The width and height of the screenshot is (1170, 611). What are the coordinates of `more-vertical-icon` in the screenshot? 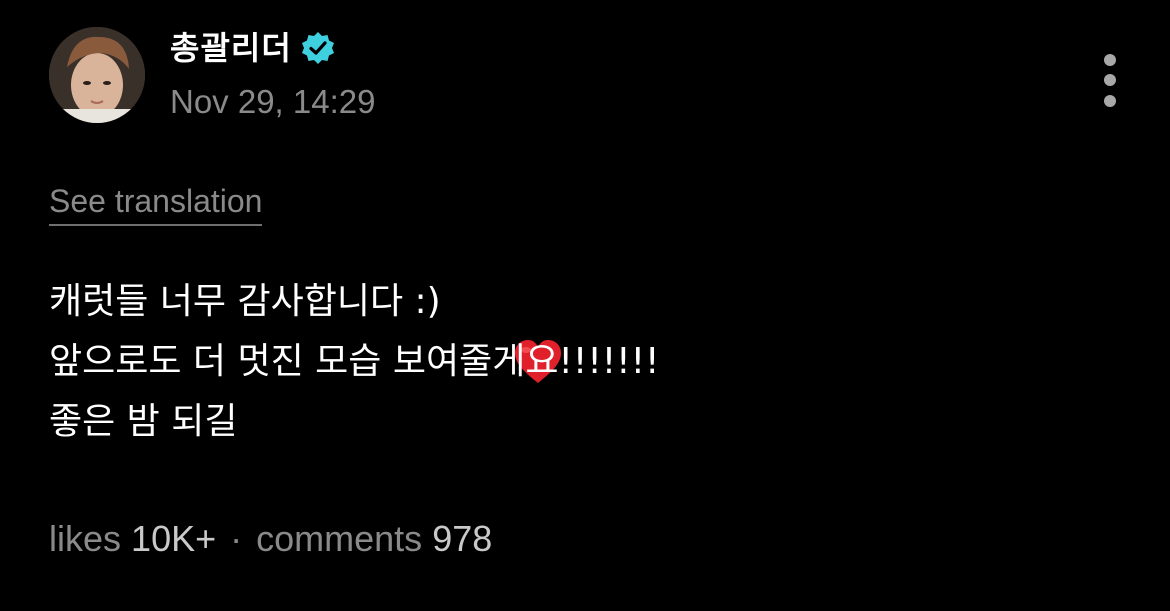 It's located at (1110, 84).